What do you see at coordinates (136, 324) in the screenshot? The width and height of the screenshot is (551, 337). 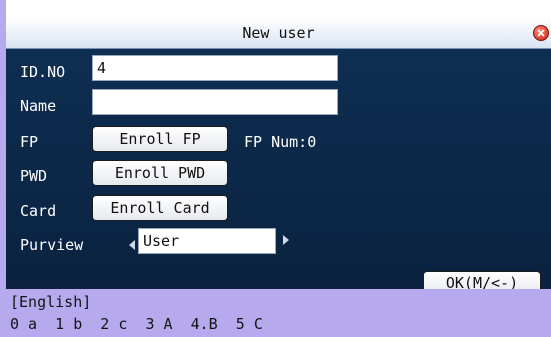 I see `ime-candidates: 0 a 1 b 2 c 3 A 4.B 5 C` at bounding box center [136, 324].